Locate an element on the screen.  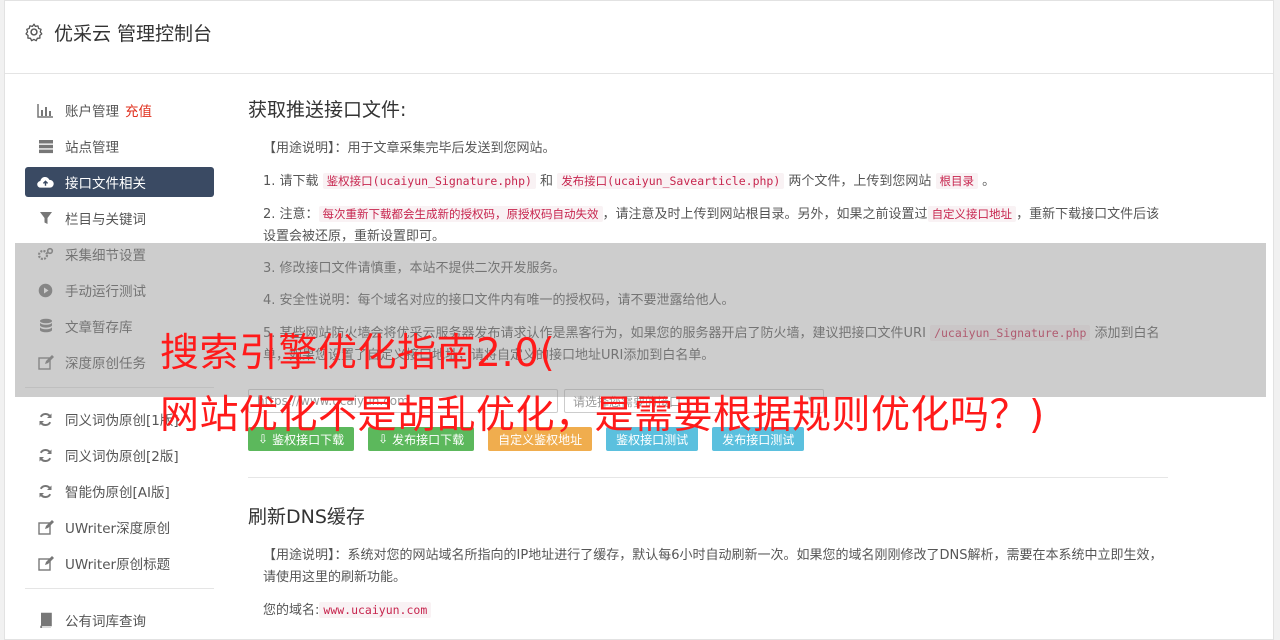
sidebar-item-label: UWriter原创标题 is located at coordinates (118, 565).